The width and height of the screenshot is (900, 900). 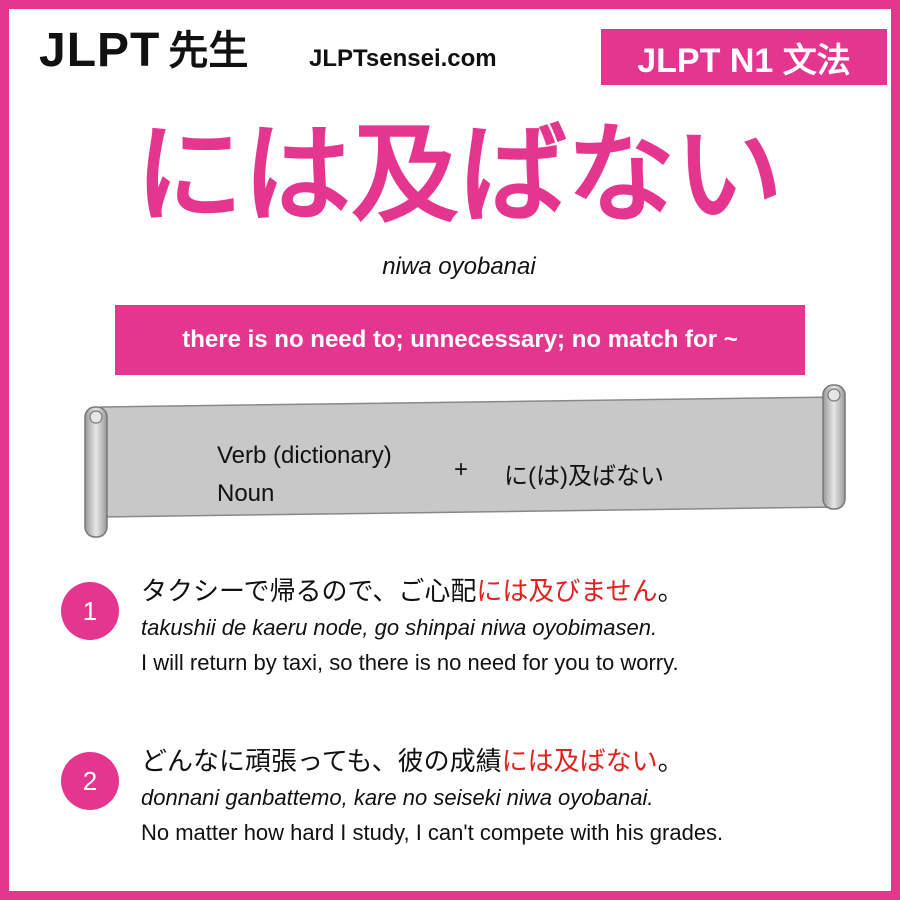 I want to click on example-japanese: タクシーで帰るので、ご心配には及びません。, so click(x=501, y=591).